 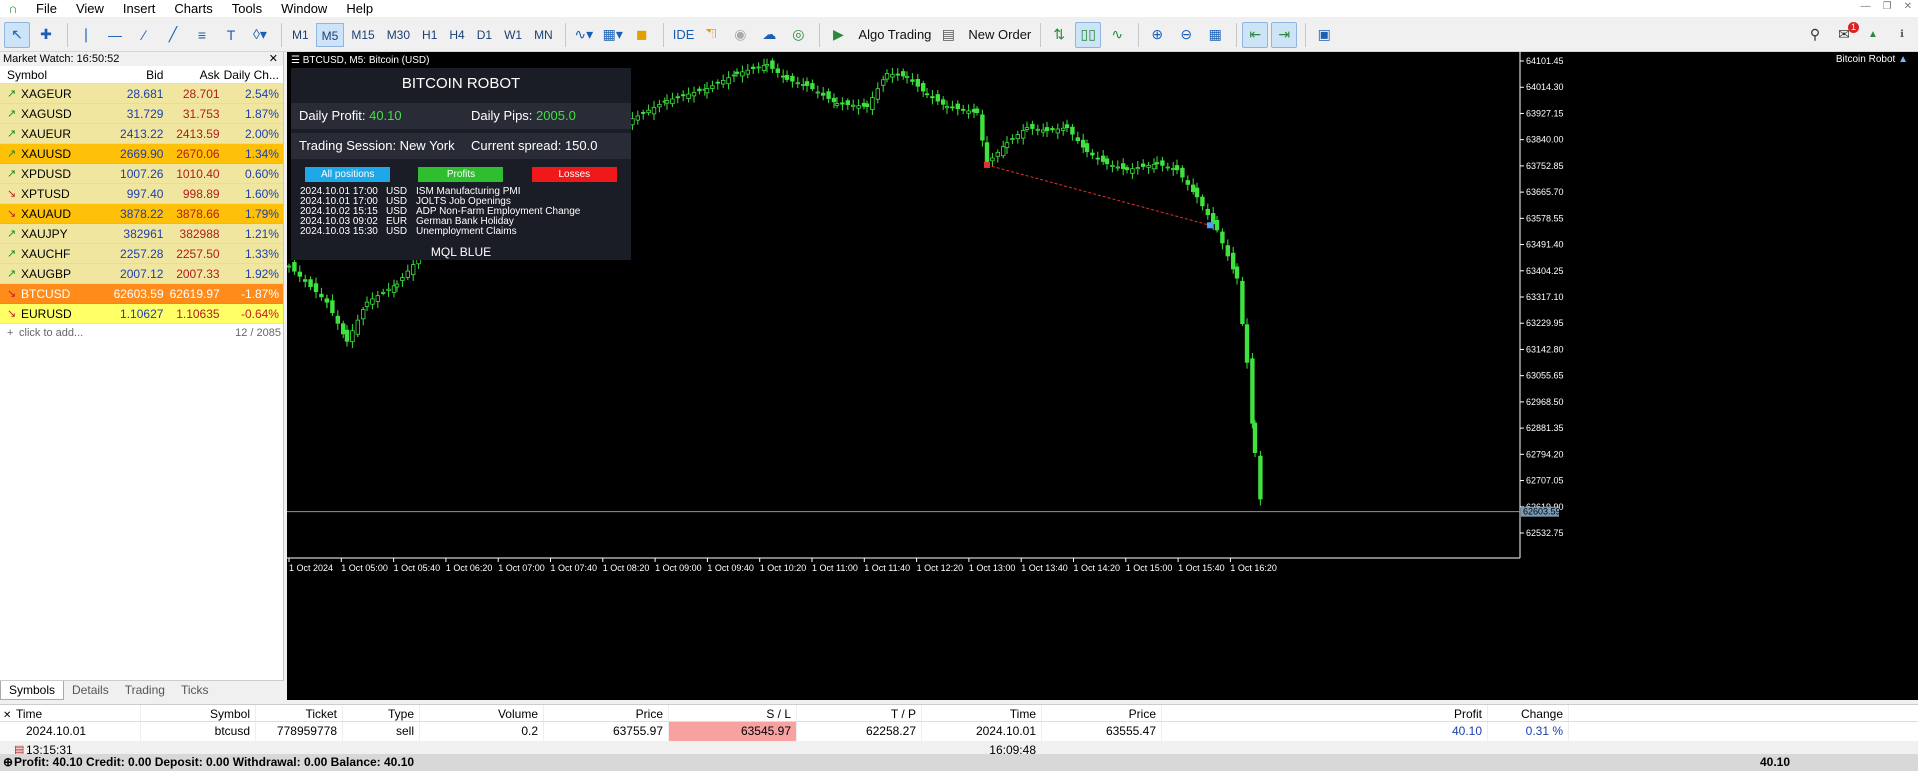 What do you see at coordinates (305, 8) in the screenshot?
I see `menu-window: Window` at bounding box center [305, 8].